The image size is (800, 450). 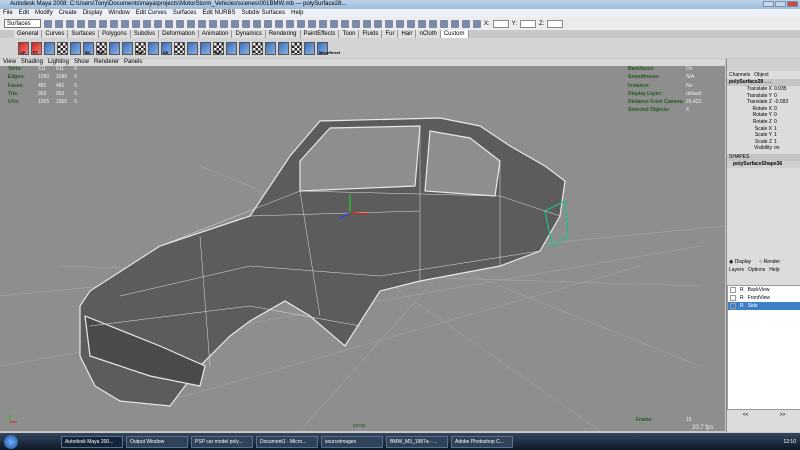 What do you see at coordinates (68, 13) in the screenshot?
I see `menu-create: Create` at bounding box center [68, 13].